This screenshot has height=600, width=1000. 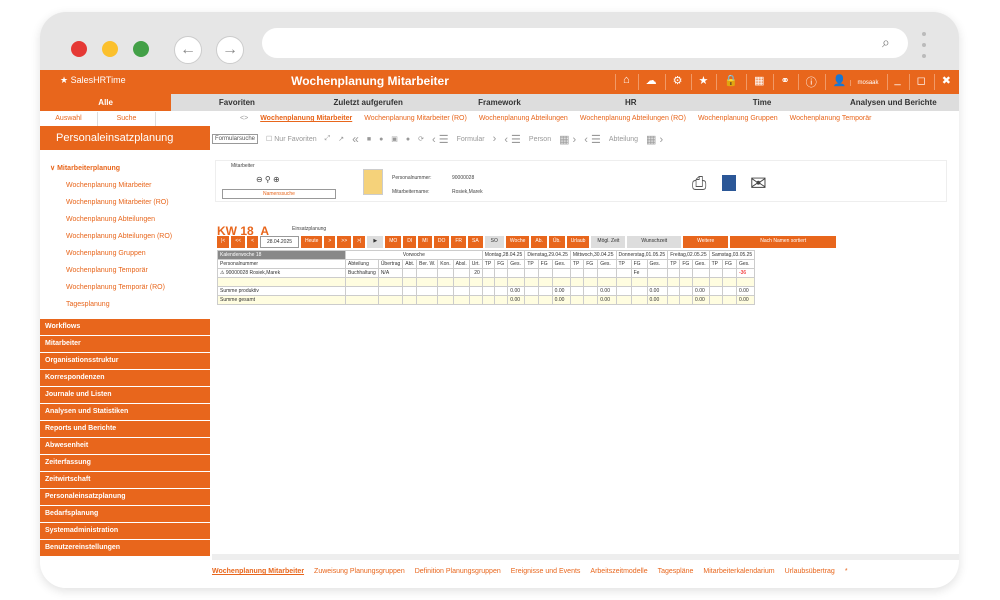 I want to click on sidebar-category: Benutzereinstellungen, so click(x=125, y=548).